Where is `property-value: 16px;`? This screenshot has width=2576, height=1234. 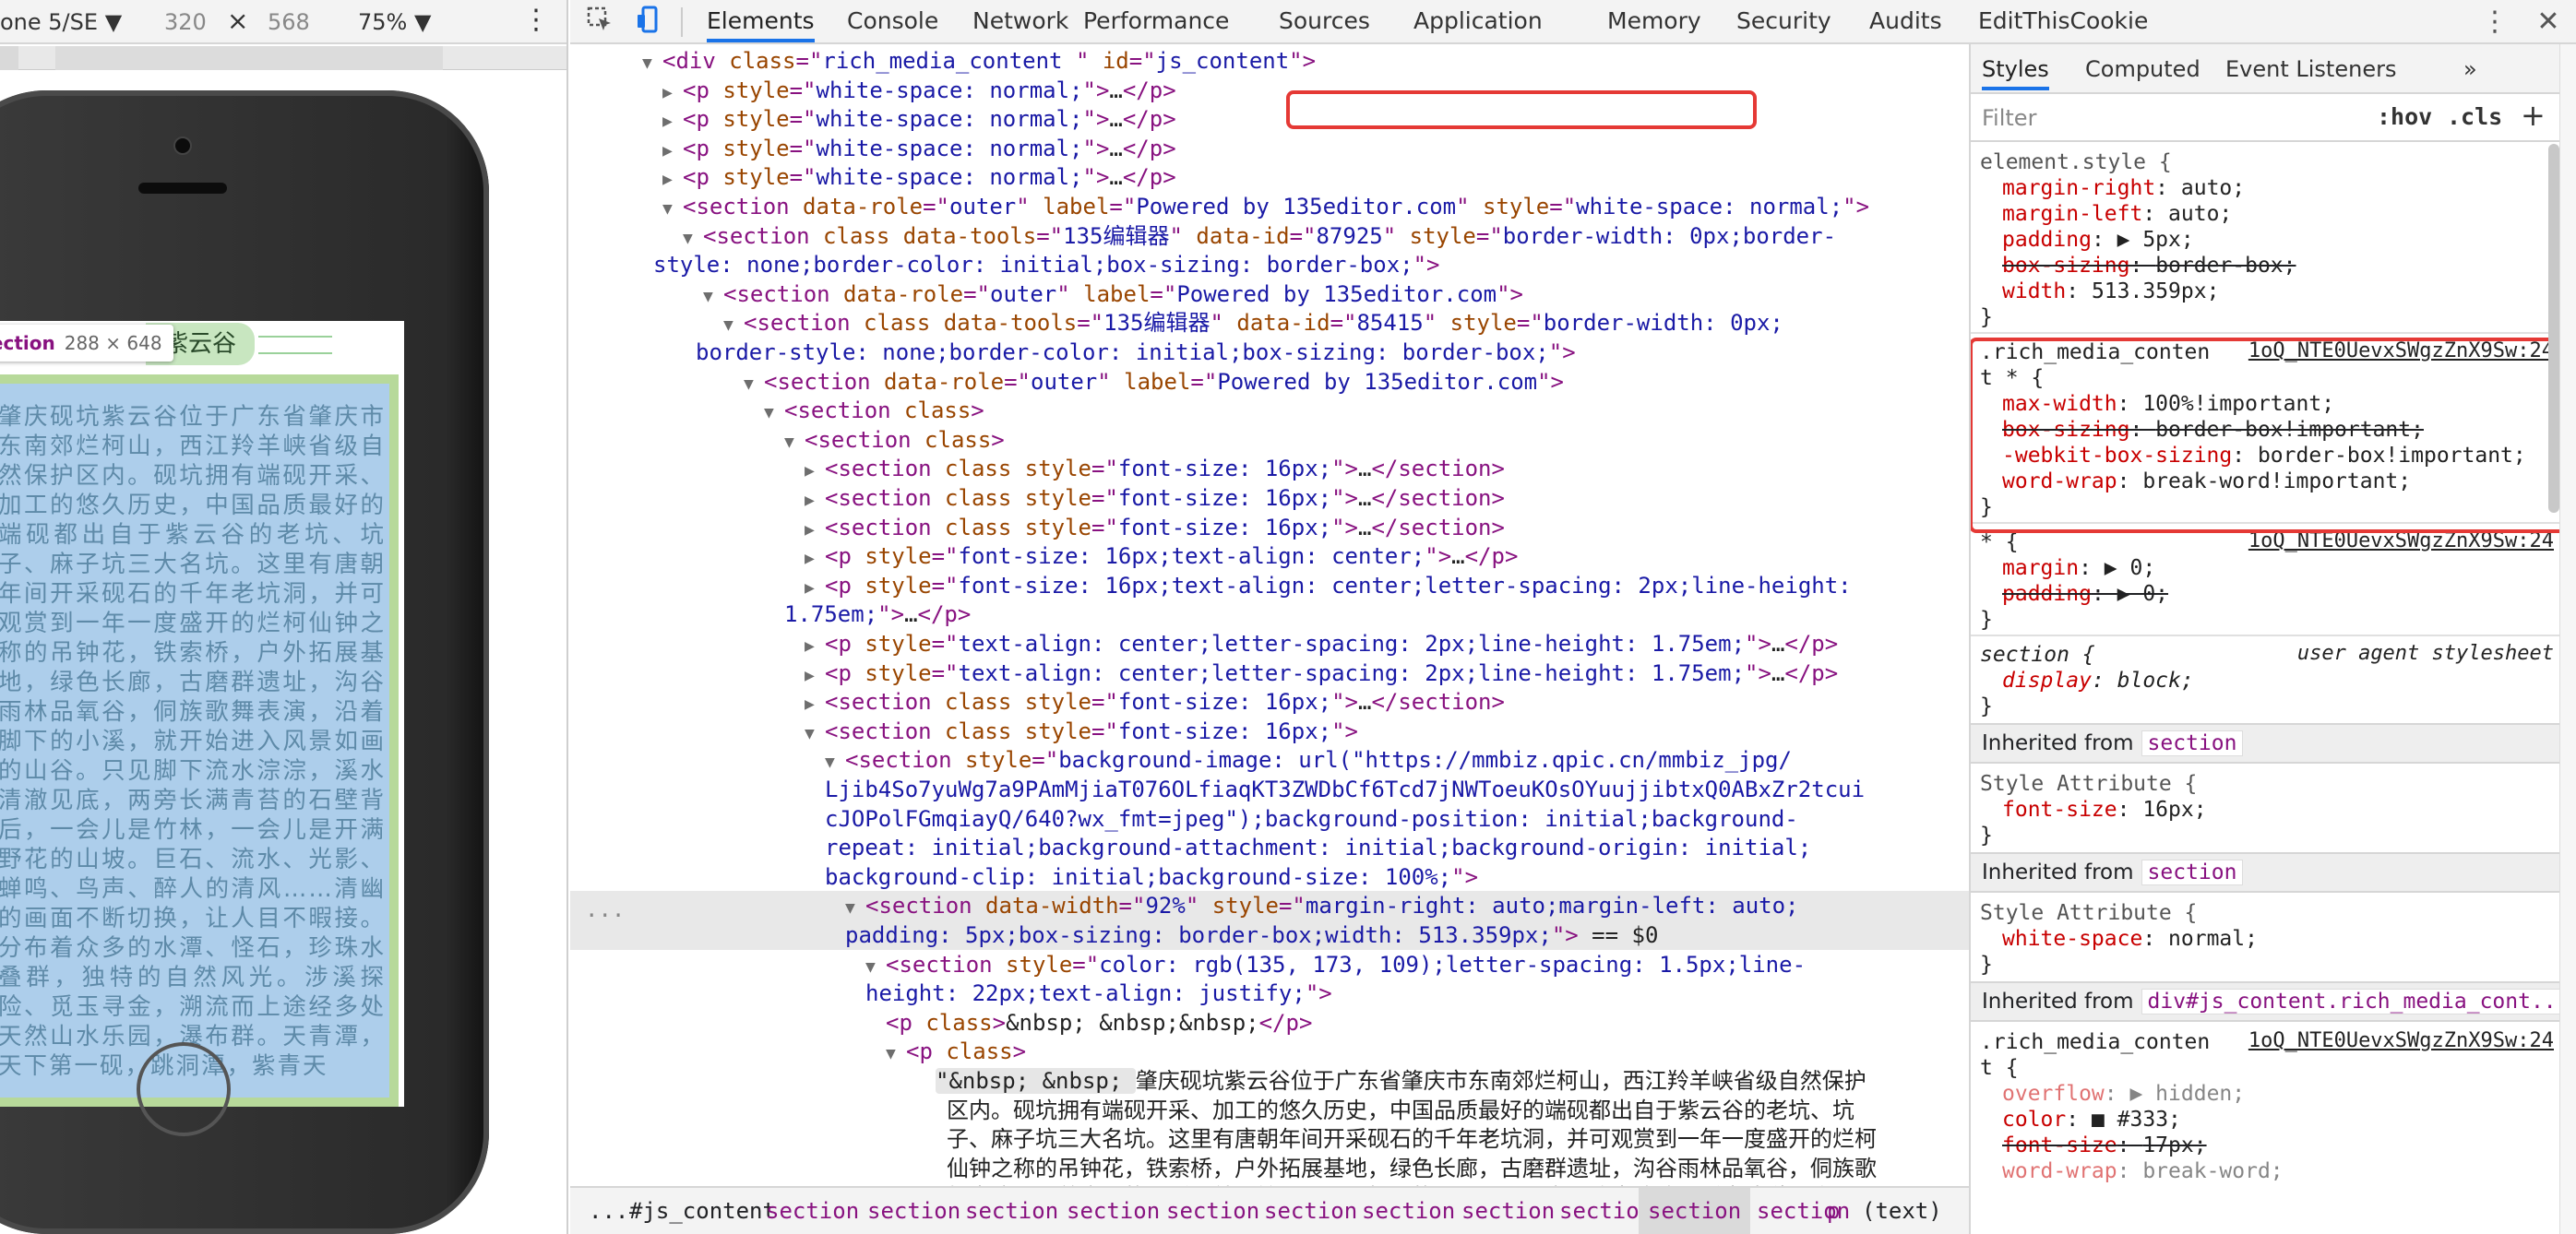
property-value: 16px; is located at coordinates (2174, 810).